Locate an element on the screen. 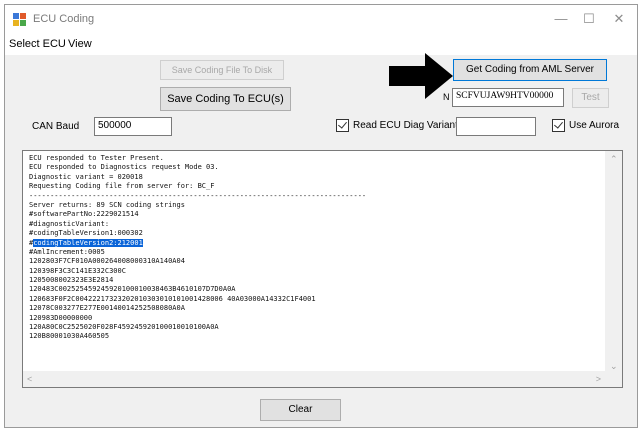 This screenshot has height=430, width=642. log-line: #codingTableVersion1:000302 is located at coordinates (86, 233).